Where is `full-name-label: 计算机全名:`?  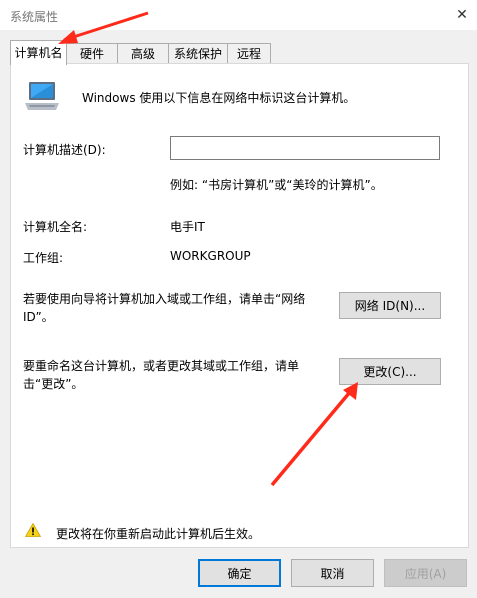
full-name-label: 计算机全名: is located at coordinates (55, 227).